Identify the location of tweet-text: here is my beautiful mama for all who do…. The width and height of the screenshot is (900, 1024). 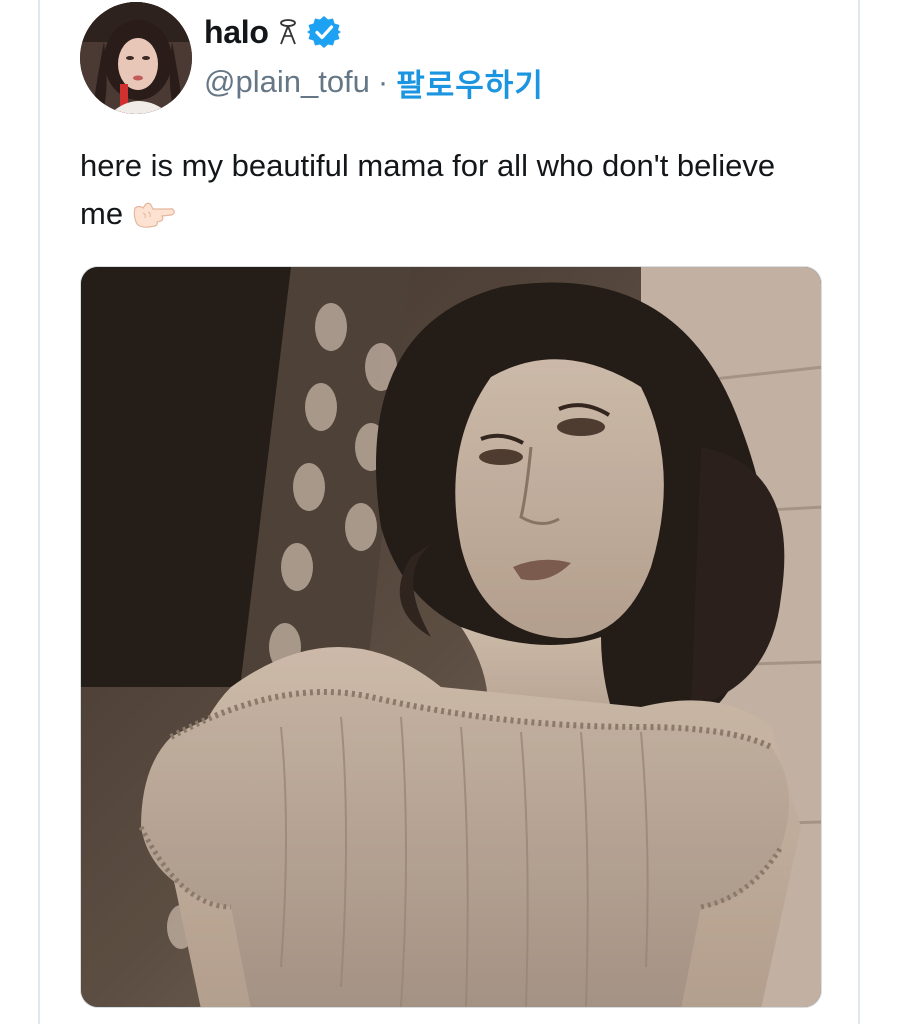
(450, 190).